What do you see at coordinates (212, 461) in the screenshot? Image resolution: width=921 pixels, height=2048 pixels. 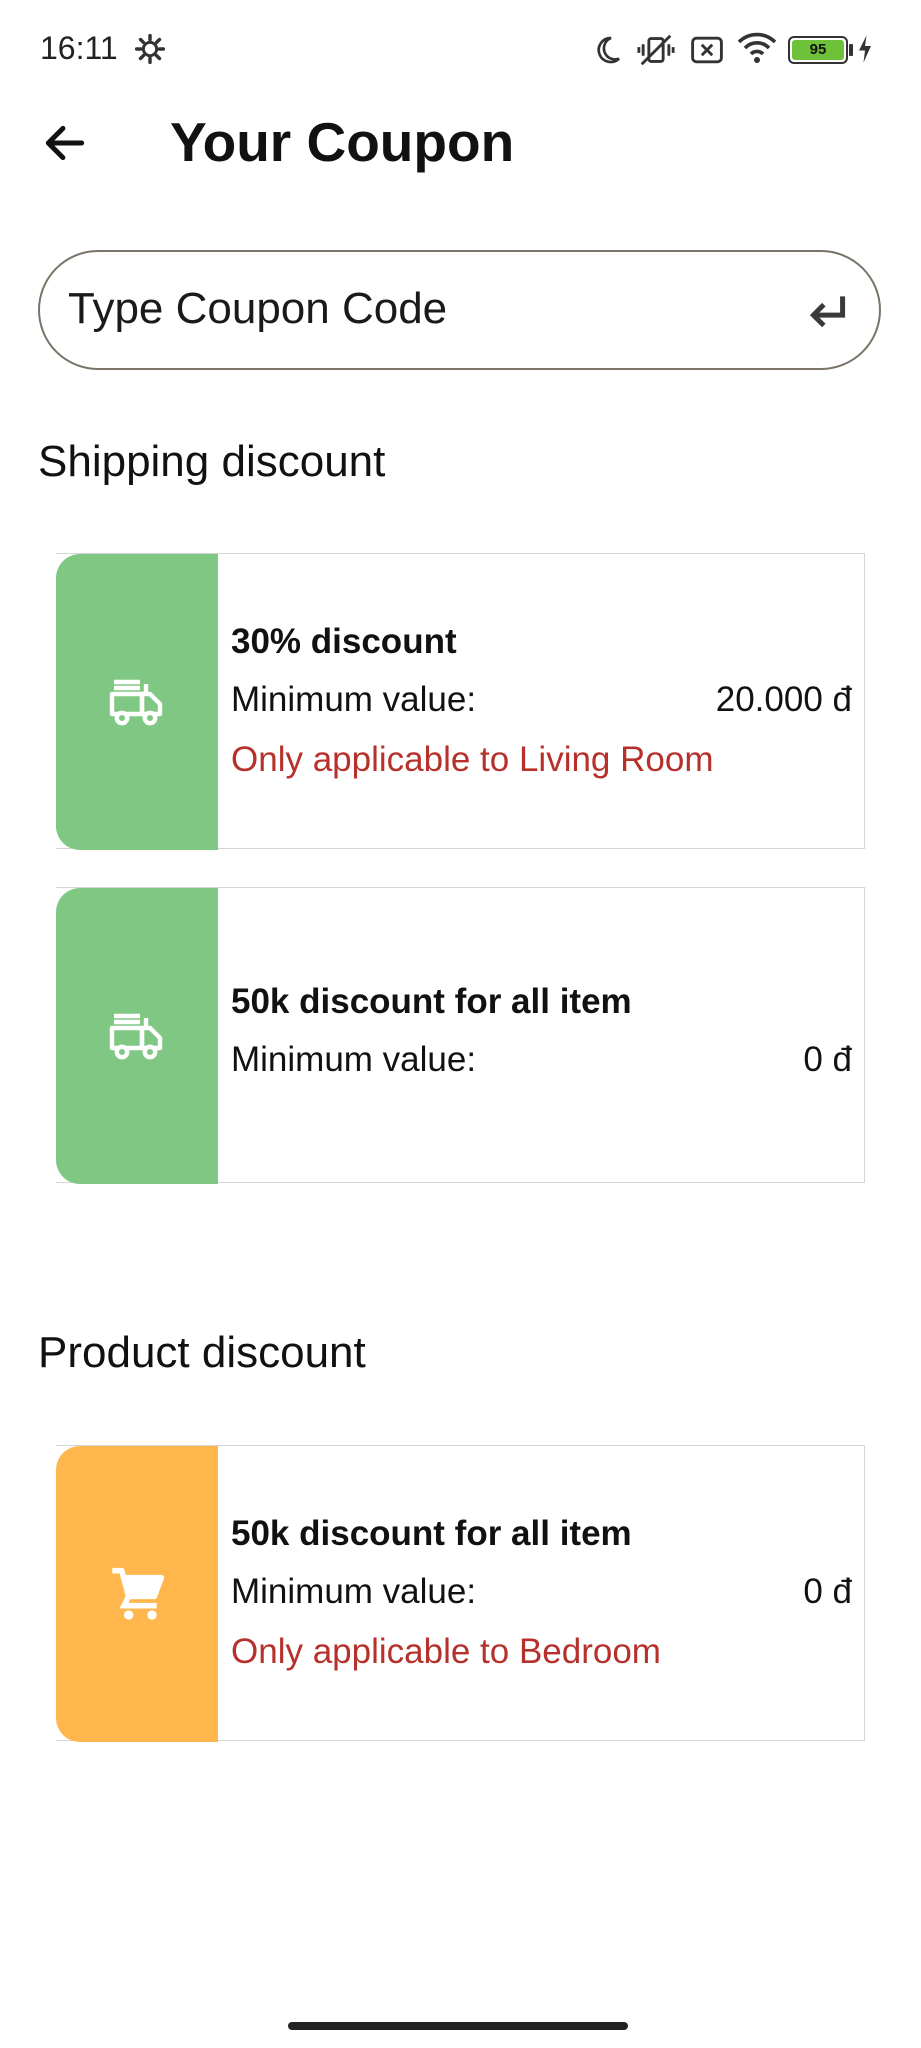 I see `shipping-discount-heading: Shipping discount` at bounding box center [212, 461].